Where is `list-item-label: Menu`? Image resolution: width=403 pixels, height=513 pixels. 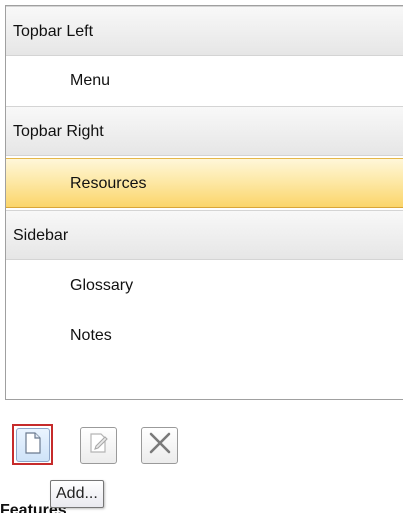 list-item-label: Menu is located at coordinates (90, 80).